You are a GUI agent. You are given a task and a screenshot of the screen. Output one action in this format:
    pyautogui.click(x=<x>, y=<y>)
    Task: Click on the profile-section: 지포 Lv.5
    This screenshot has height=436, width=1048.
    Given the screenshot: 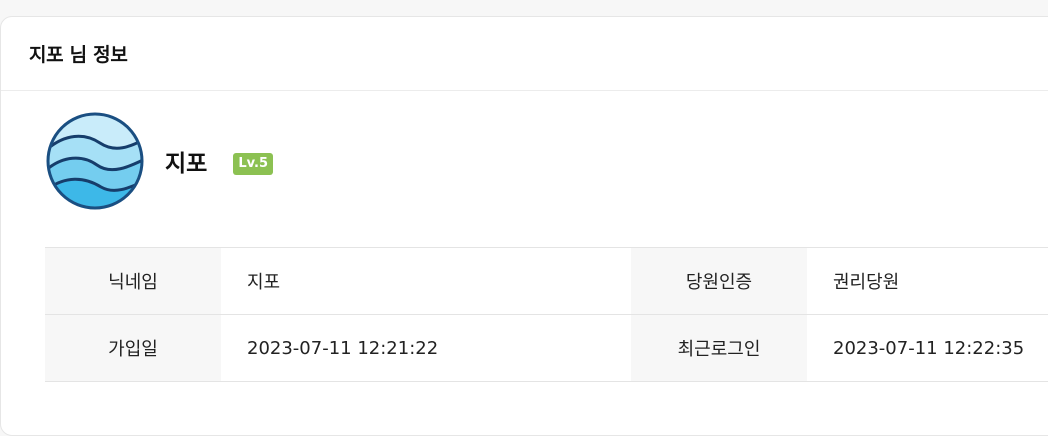 What is the action you would take?
    pyautogui.click(x=159, y=161)
    